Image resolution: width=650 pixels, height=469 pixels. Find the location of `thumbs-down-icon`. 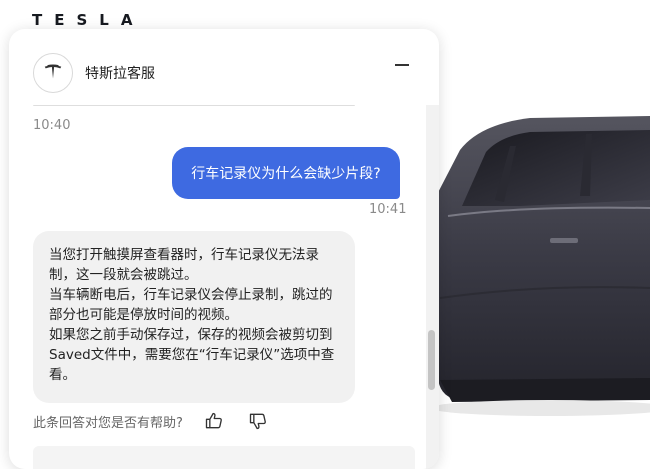

thumbs-down-icon is located at coordinates (257, 421).